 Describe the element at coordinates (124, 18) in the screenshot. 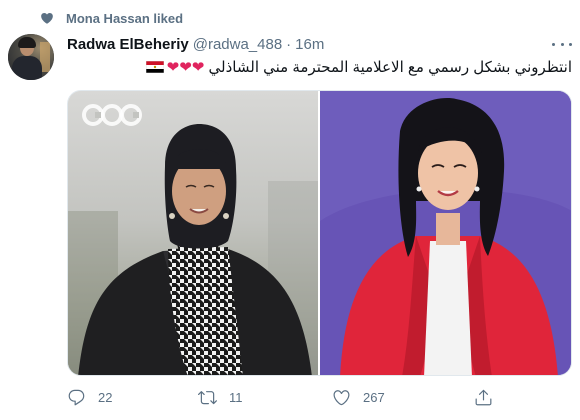

I see `liked-by-text: Mona Hassan liked` at that location.